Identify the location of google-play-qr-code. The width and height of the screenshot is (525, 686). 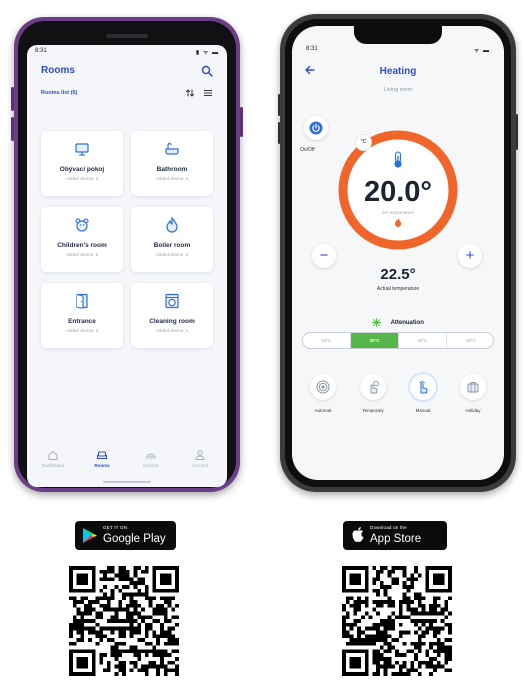
(124, 621).